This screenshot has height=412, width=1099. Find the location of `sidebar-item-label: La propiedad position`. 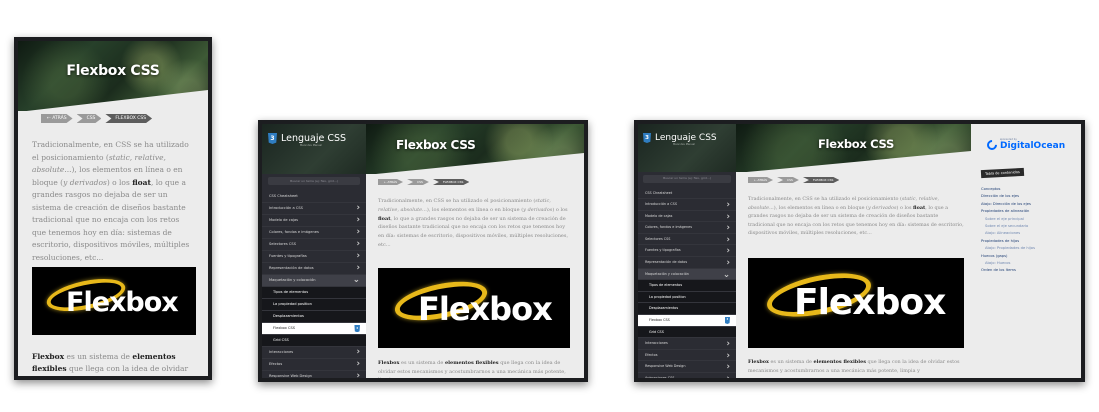

sidebar-item-label: La propiedad position is located at coordinates (292, 304).